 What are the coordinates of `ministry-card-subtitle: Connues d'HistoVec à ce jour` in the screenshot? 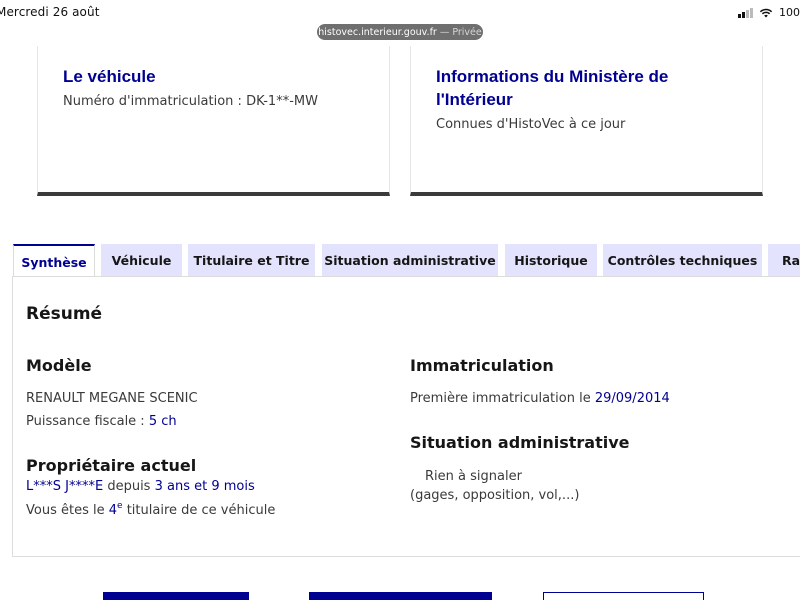 It's located at (531, 124).